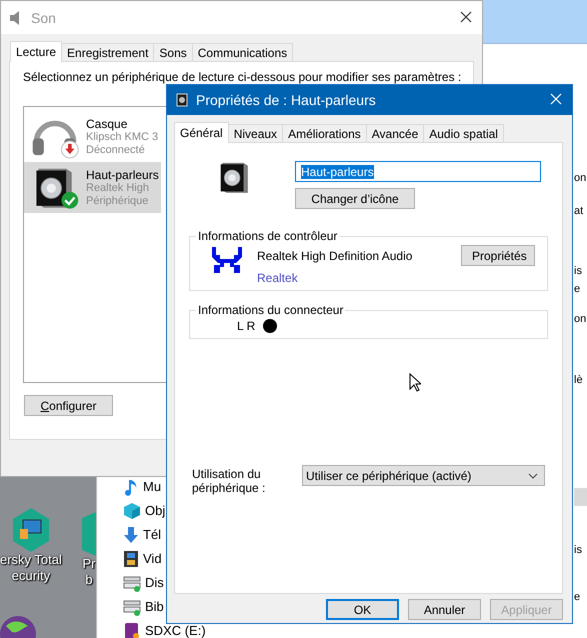  What do you see at coordinates (242, 77) in the screenshot?
I see `instruction-text: Sélectionnez un périphérique de lecture ci-dessous pour modifier ses paramètres :` at bounding box center [242, 77].